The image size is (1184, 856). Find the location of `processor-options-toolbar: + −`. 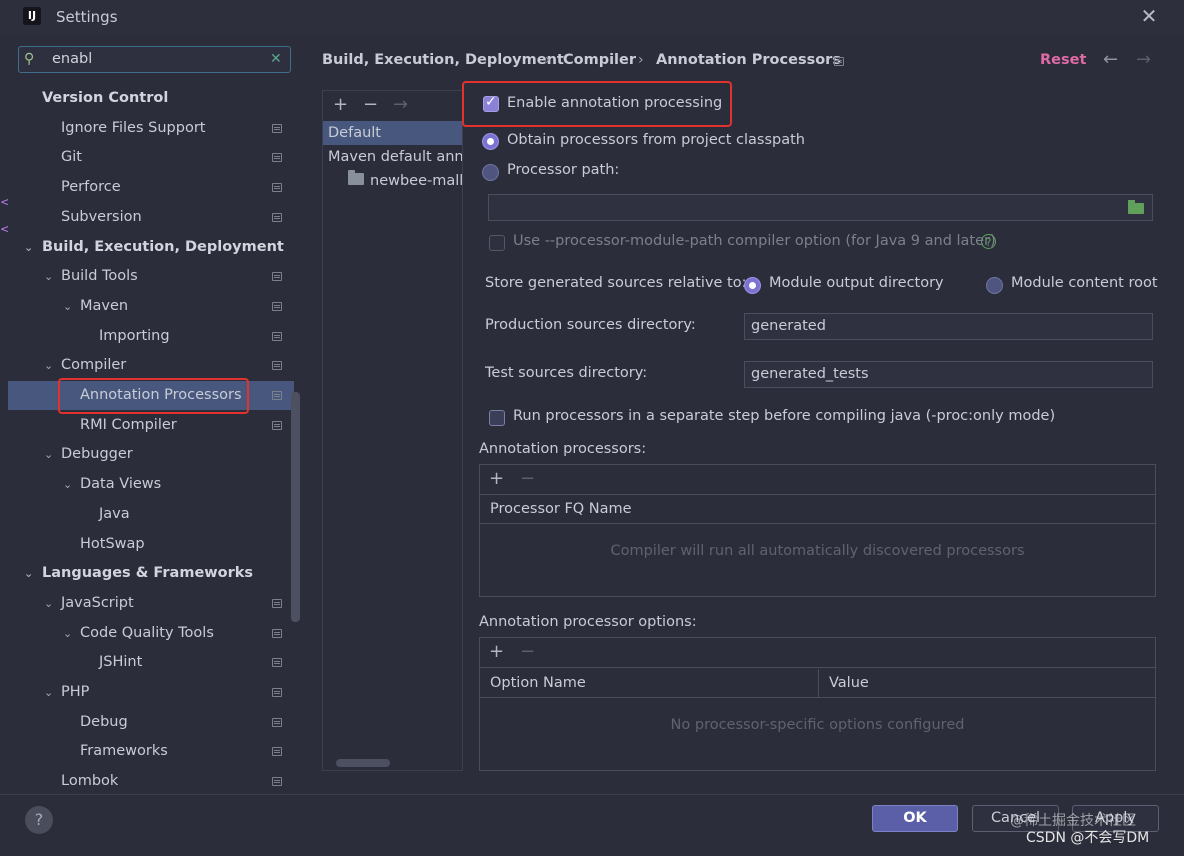

processor-options-toolbar: + − is located at coordinates (817, 653).